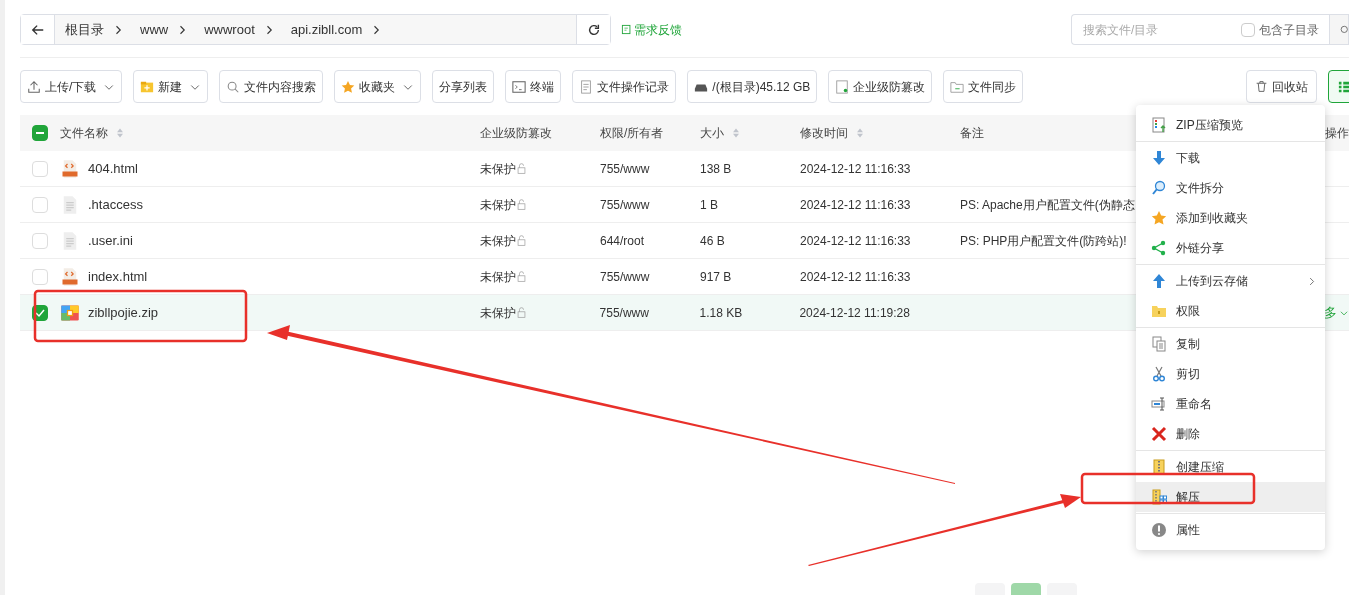 The width and height of the screenshot is (1349, 595). Describe the element at coordinates (84, 133) in the screenshot. I see `column-header: 文件名称` at that location.